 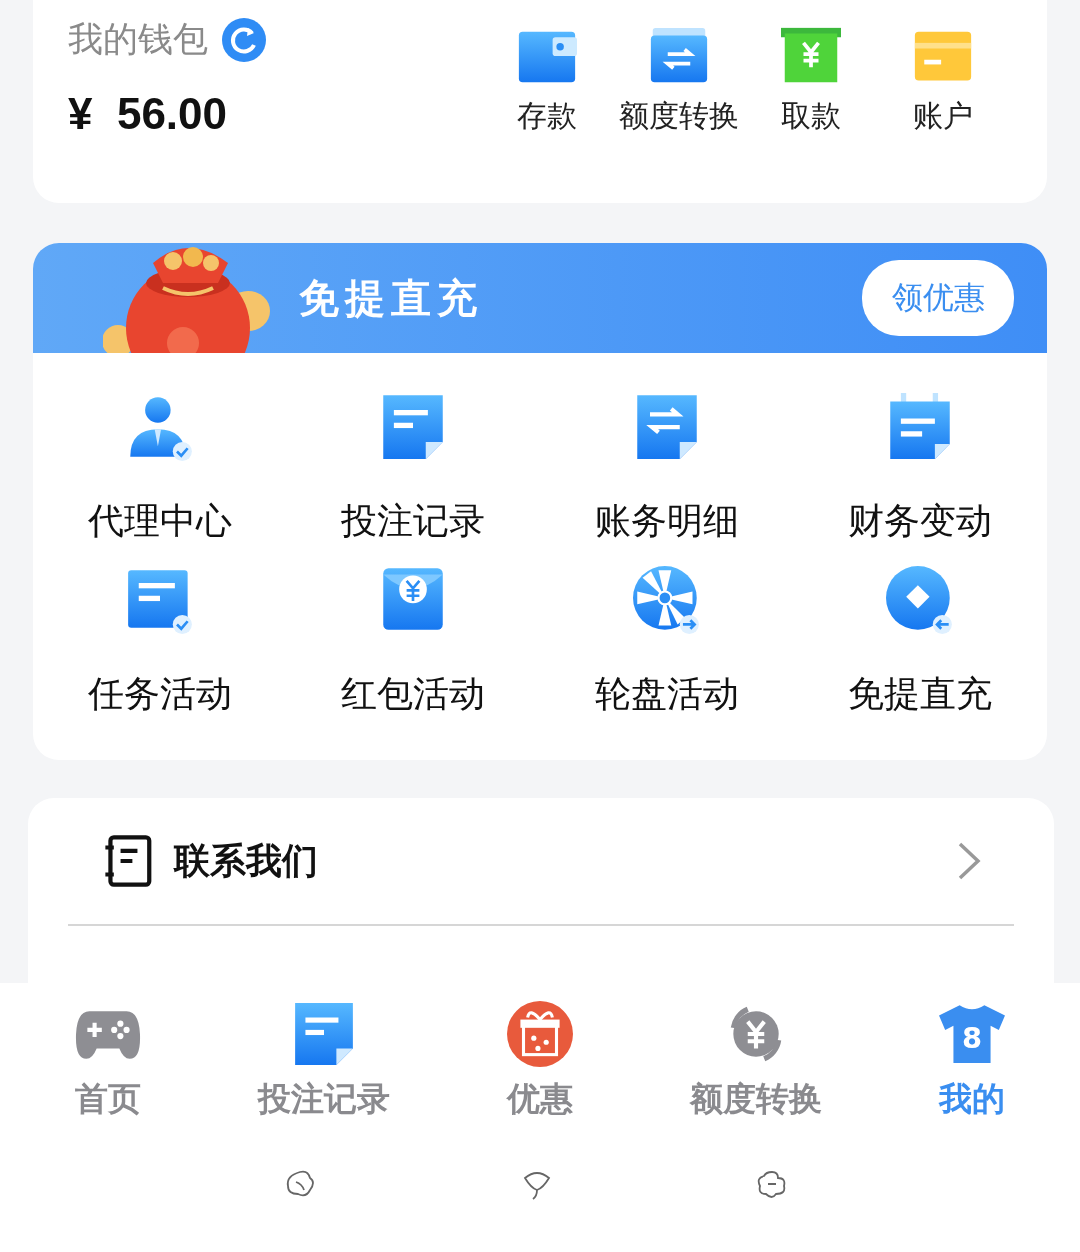 What do you see at coordinates (244, 39) in the screenshot?
I see `refresh-icon` at bounding box center [244, 39].